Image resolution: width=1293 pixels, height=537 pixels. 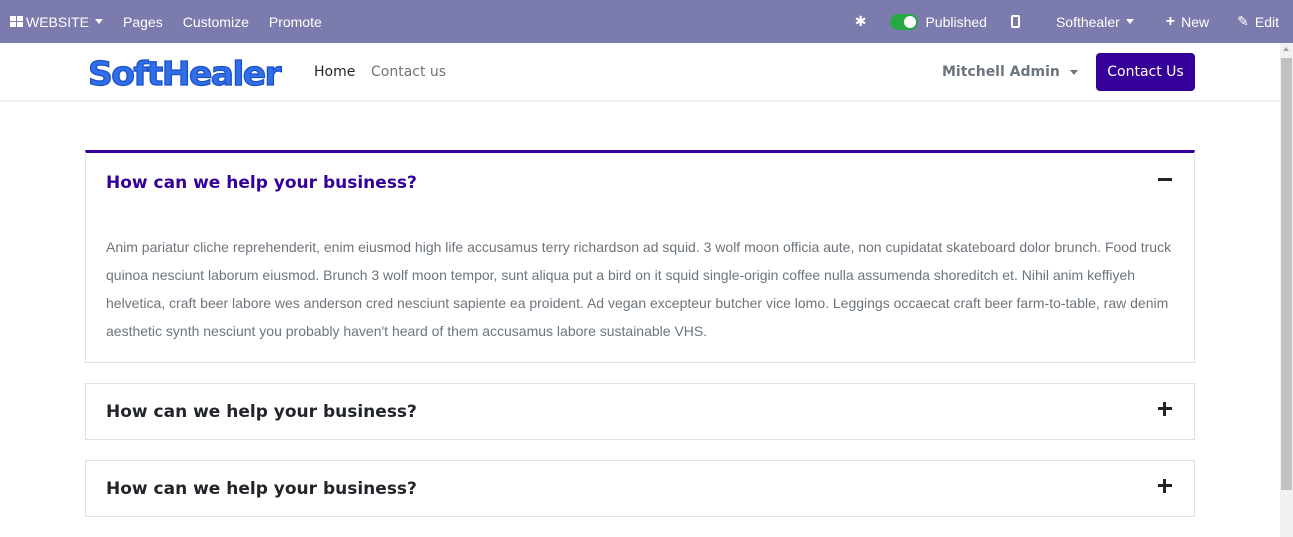 What do you see at coordinates (1195, 21) in the screenshot?
I see `new-label: New` at bounding box center [1195, 21].